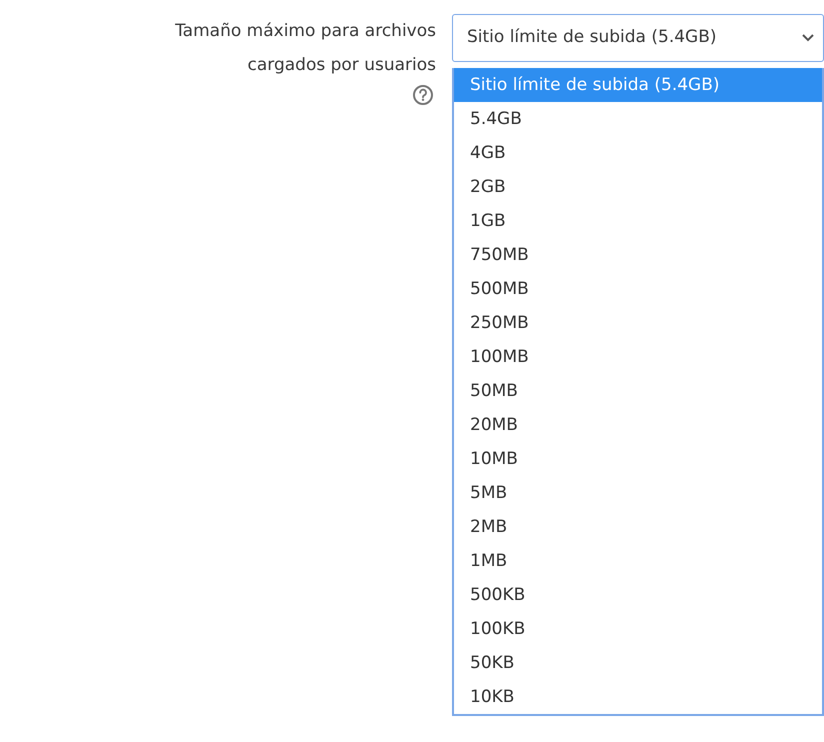 The image size is (824, 742). Describe the element at coordinates (638, 391) in the screenshot. I see `dropdown-option: 50MB` at that location.